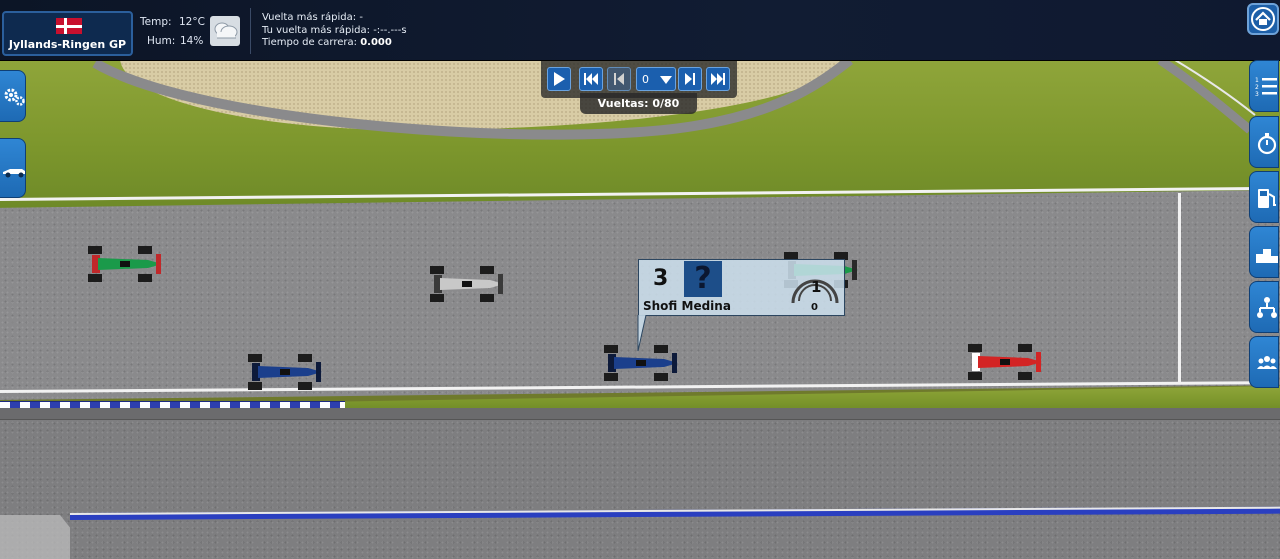 The width and height of the screenshot is (1280, 559). I want to click on info-divider, so click(250, 31).